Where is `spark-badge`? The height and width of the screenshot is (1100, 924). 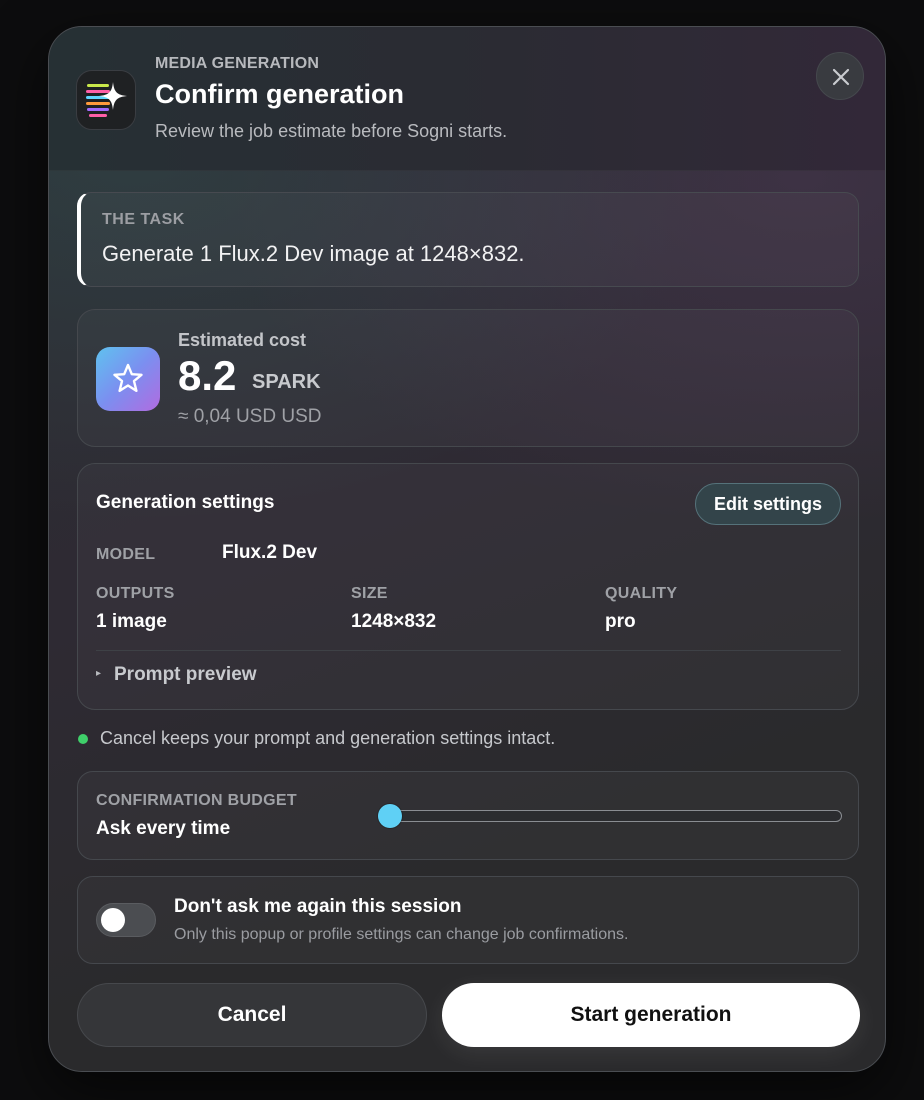
spark-badge is located at coordinates (128, 379).